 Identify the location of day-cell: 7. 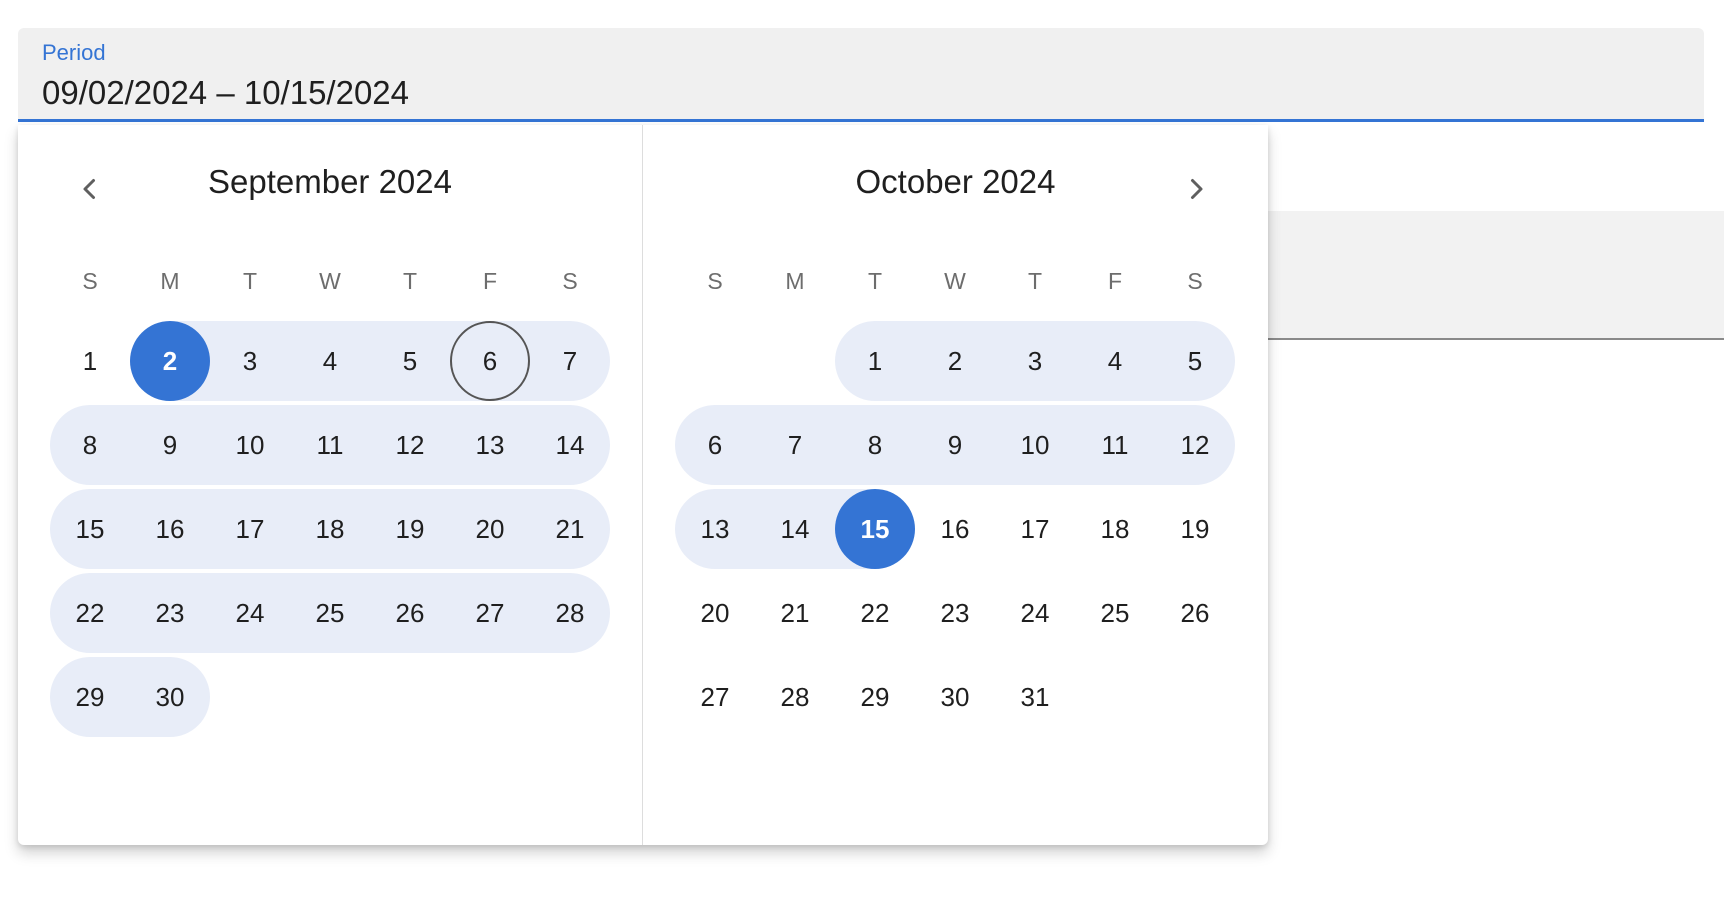
(795, 445).